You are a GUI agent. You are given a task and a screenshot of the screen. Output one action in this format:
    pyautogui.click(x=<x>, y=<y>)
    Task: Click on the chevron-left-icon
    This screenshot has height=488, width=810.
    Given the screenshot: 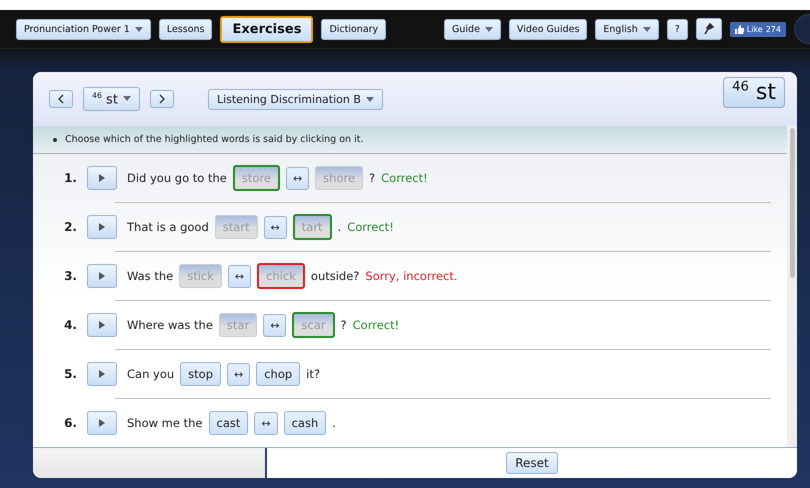 What is the action you would take?
    pyautogui.click(x=61, y=99)
    